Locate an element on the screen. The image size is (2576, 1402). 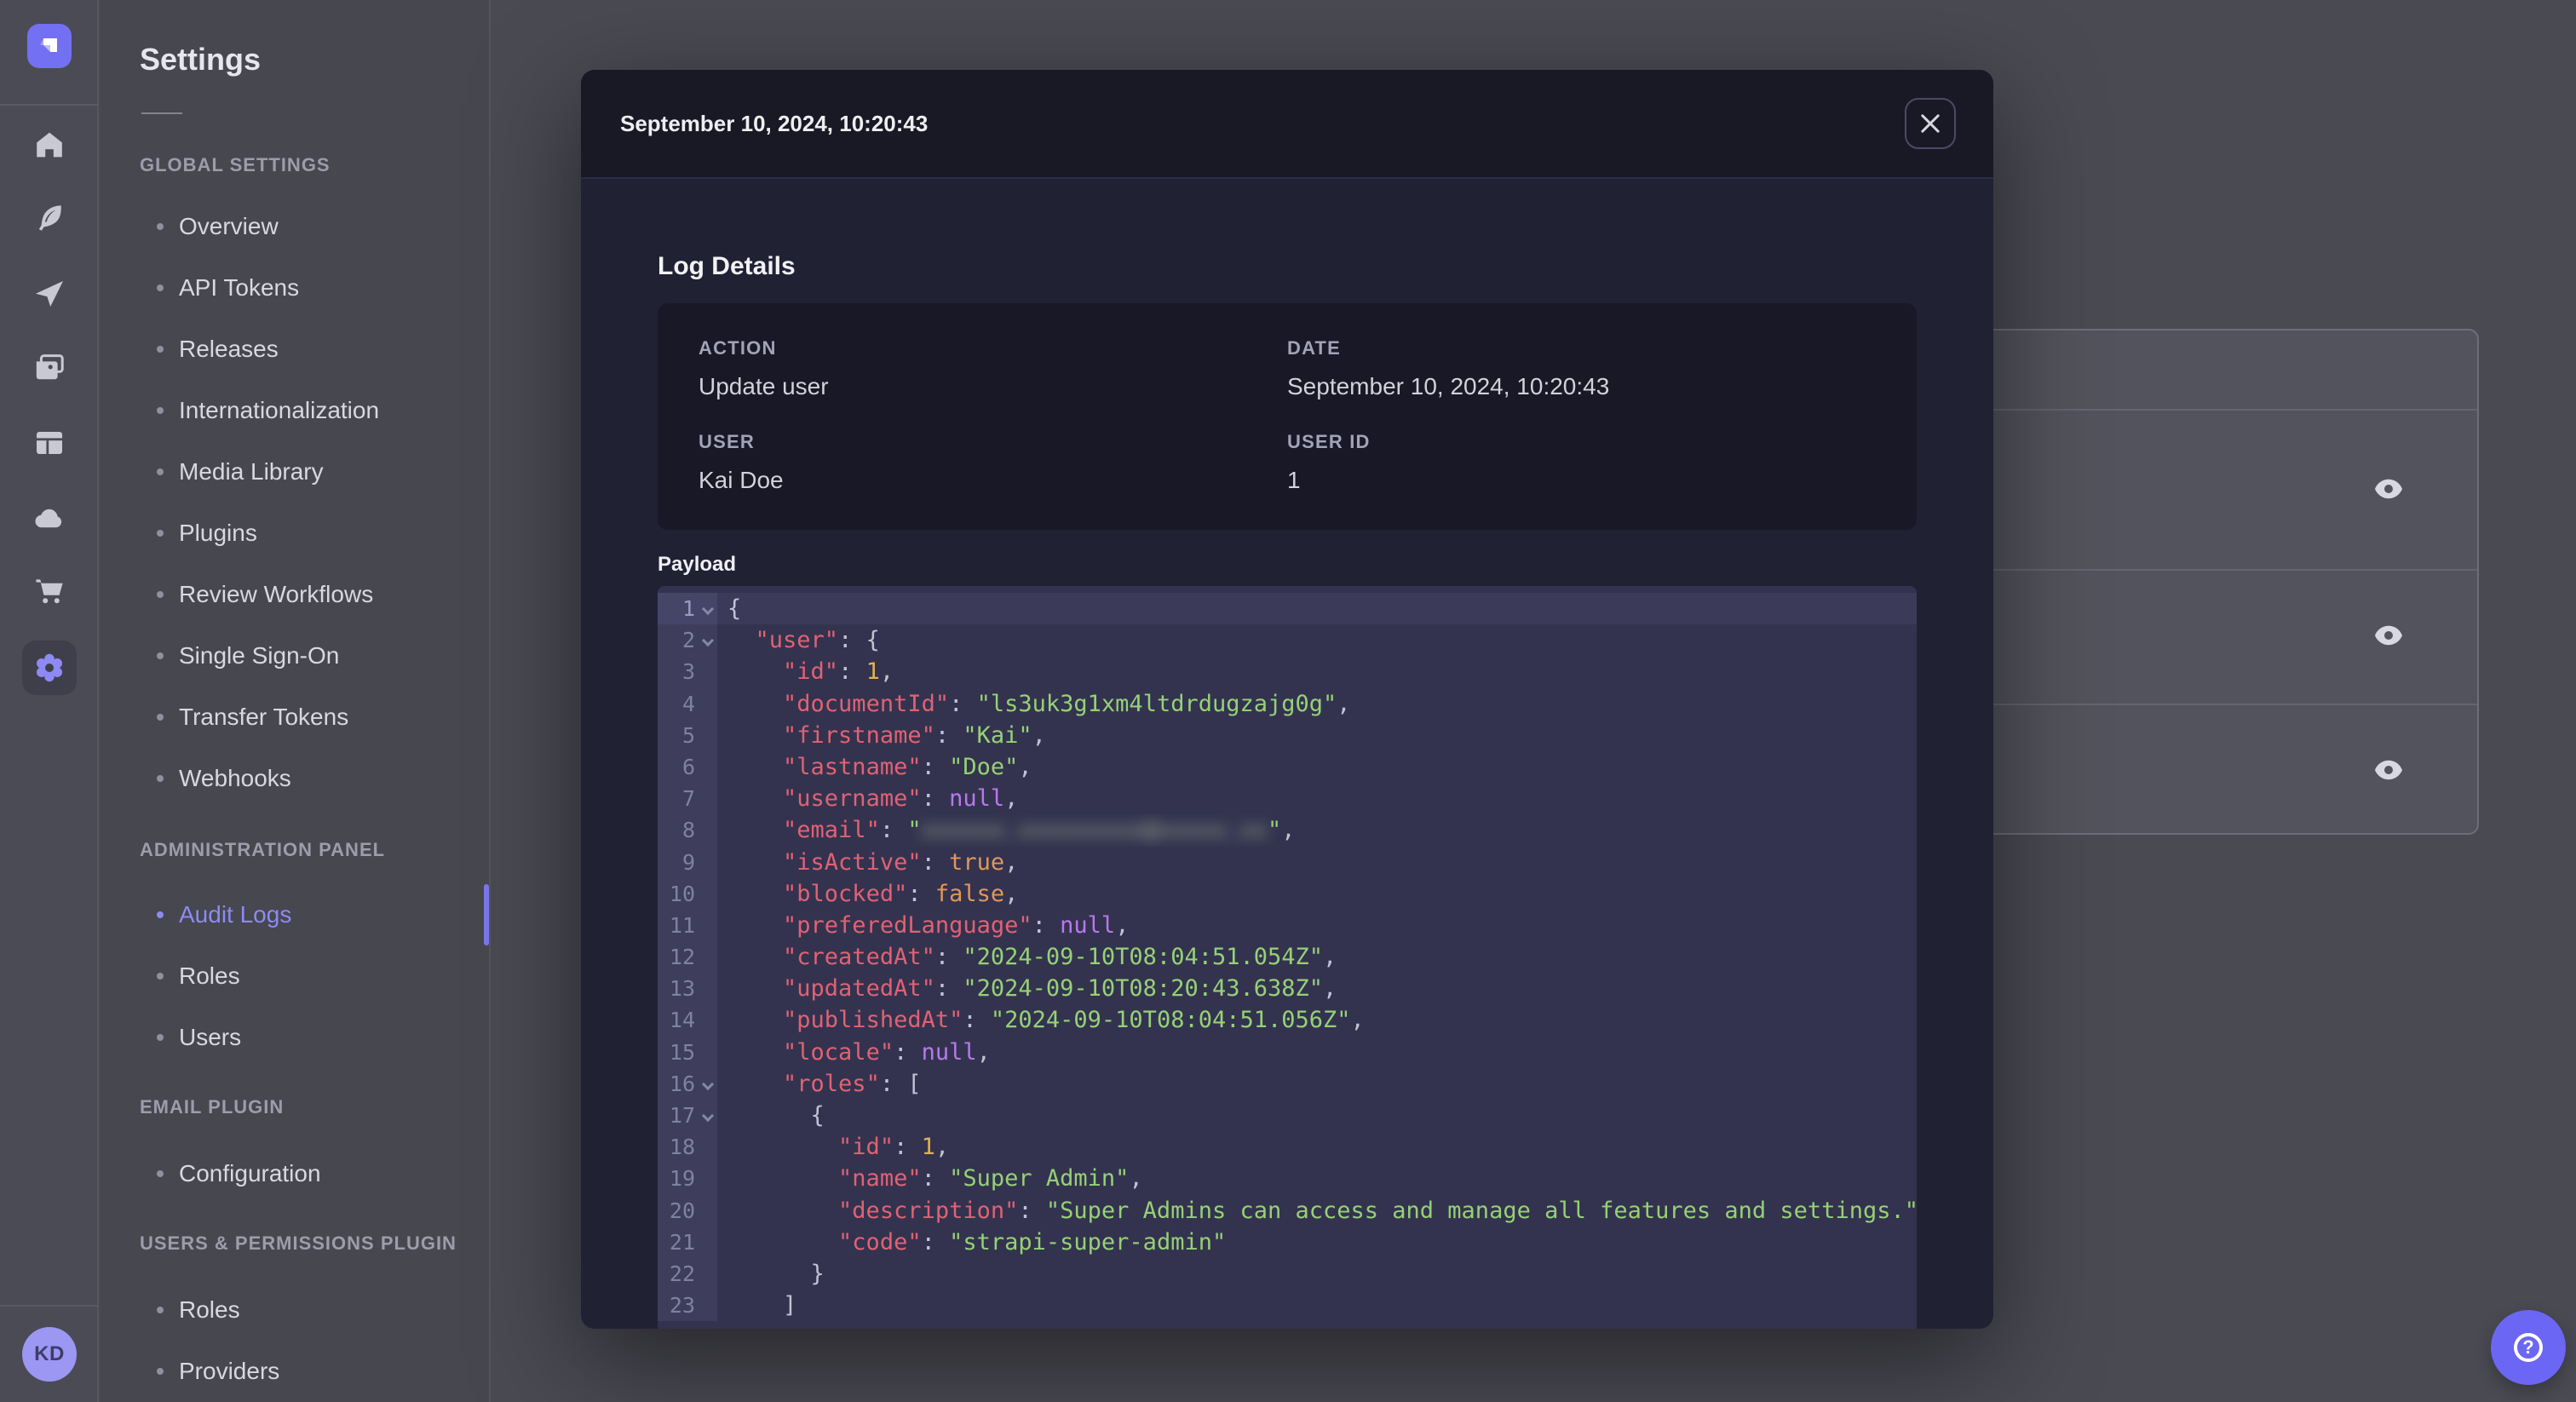
settings-gear-active is located at coordinates (50, 668).